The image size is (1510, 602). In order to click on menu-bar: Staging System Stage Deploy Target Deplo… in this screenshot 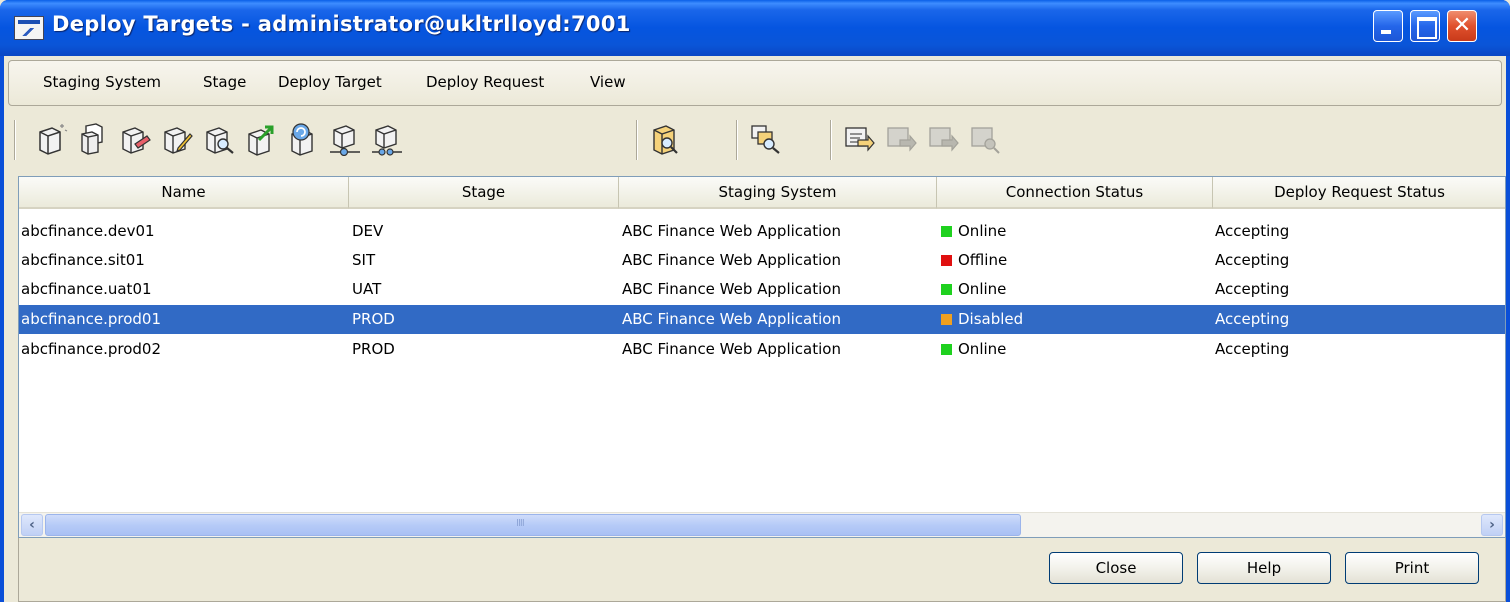, I will do `click(755, 83)`.